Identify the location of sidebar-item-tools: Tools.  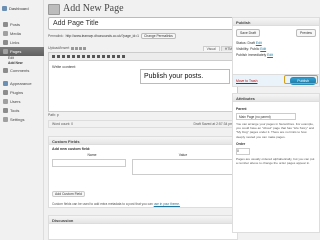
(22, 110).